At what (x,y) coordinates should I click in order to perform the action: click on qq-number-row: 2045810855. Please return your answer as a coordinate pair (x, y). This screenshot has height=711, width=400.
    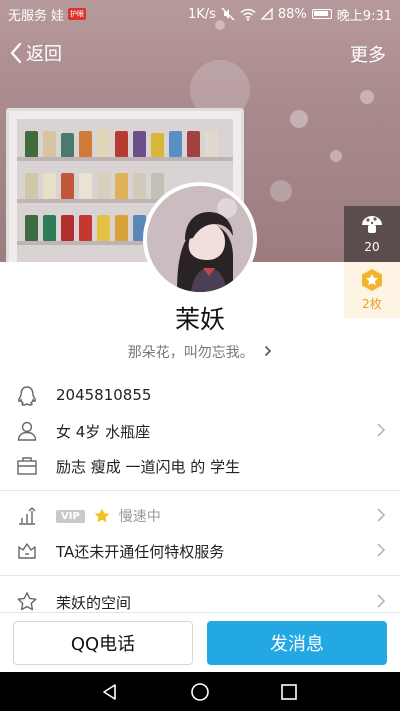
    Looking at the image, I should click on (200, 395).